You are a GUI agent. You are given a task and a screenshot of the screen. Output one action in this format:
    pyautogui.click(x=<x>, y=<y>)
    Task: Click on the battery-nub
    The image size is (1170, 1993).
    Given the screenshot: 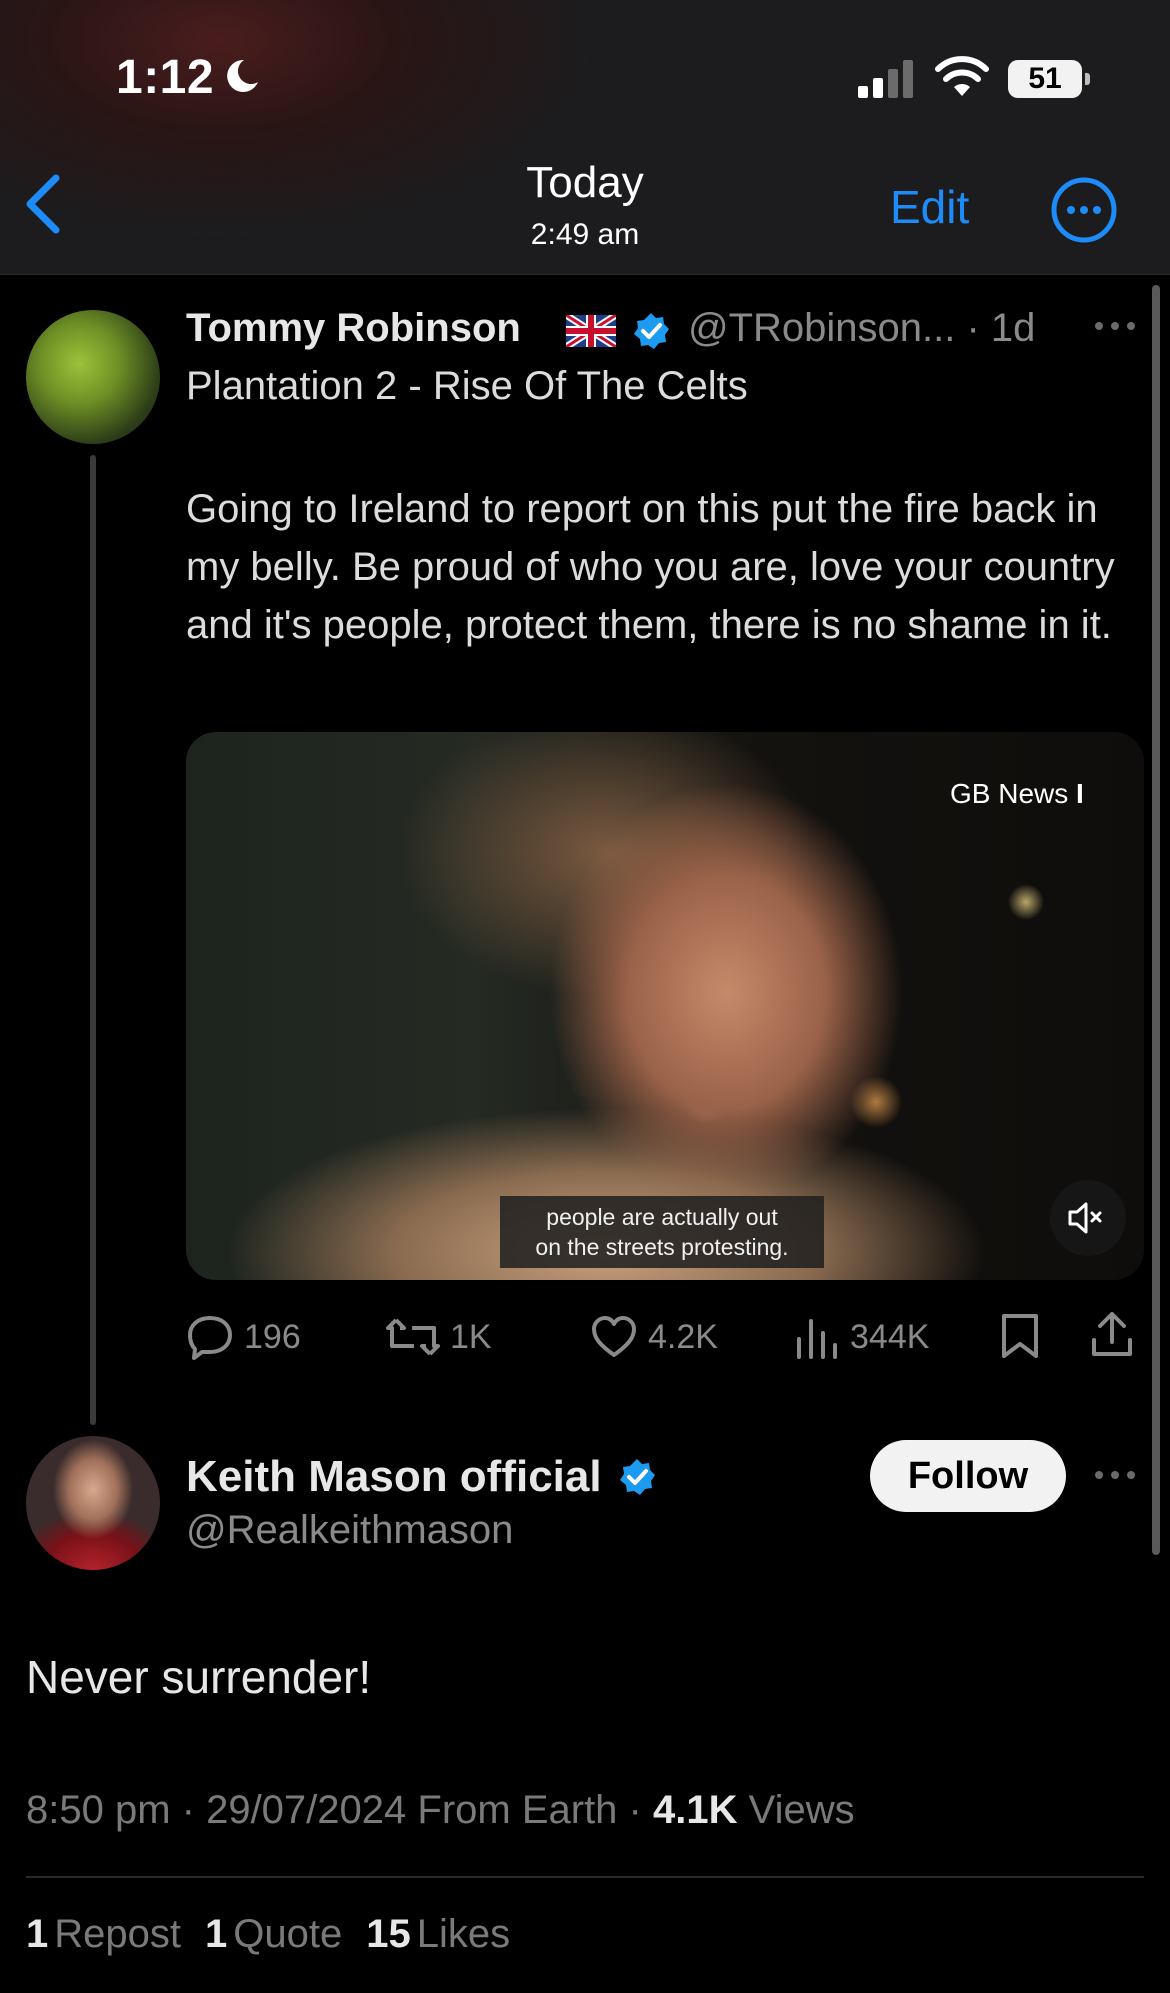 What is the action you would take?
    pyautogui.click(x=1087, y=79)
    